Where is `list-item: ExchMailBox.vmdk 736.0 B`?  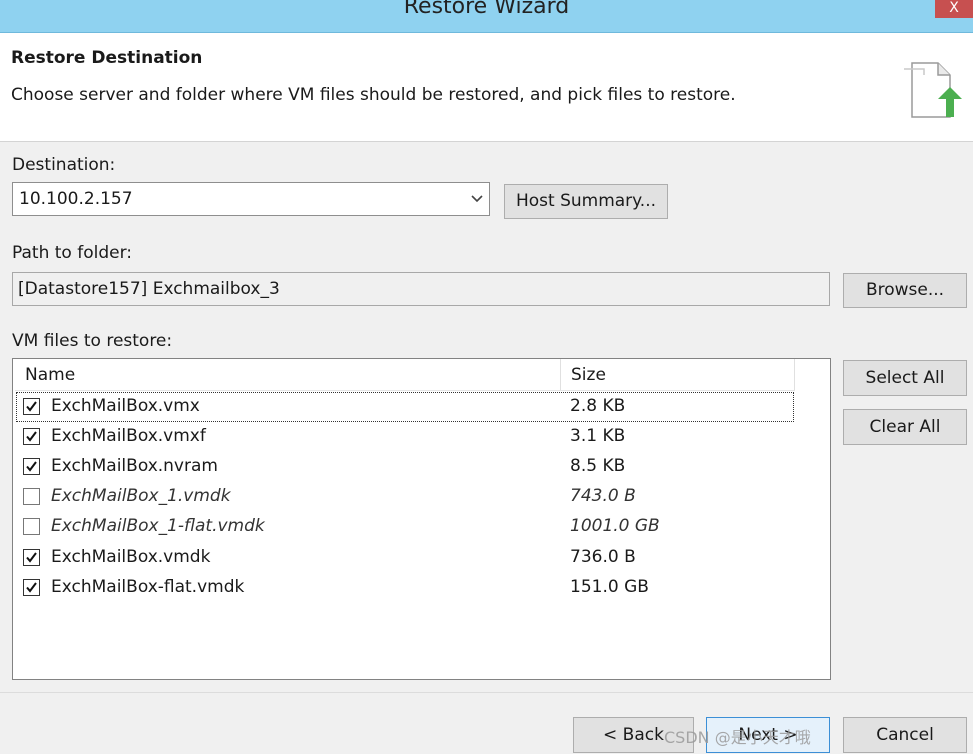 list-item: ExchMailBox.vmdk 736.0 B is located at coordinates (405, 558).